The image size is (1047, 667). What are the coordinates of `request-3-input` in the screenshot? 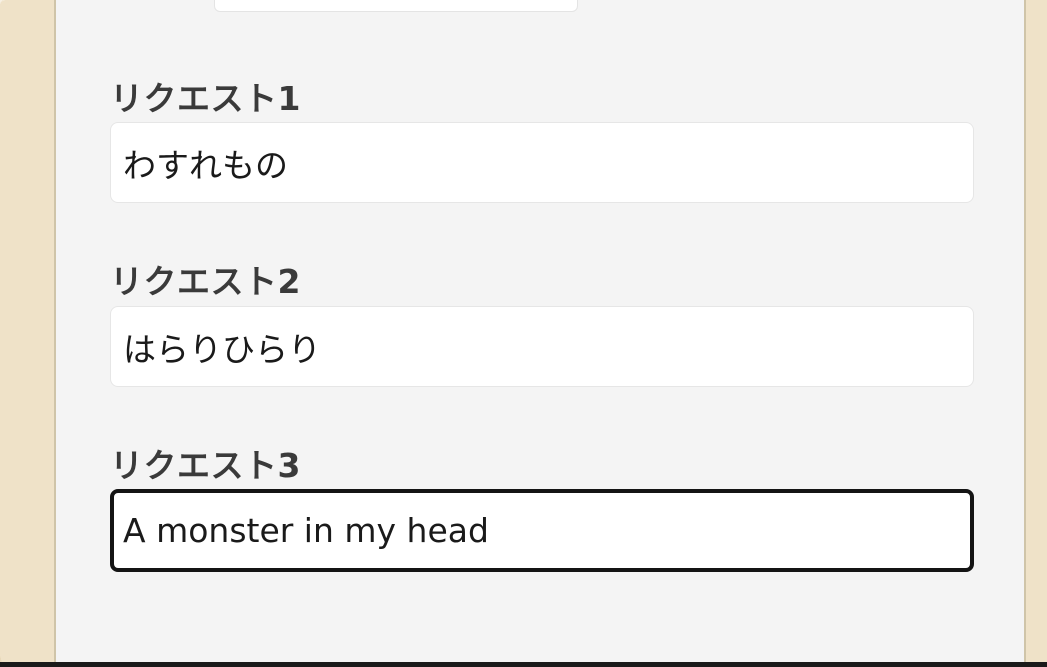 It's located at (542, 530).